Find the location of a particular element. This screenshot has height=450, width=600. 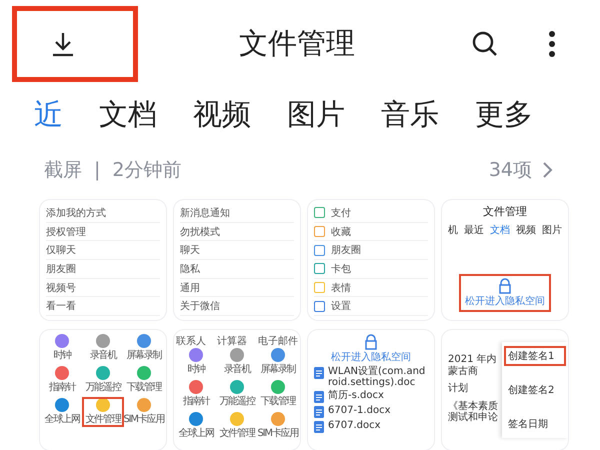

screenshot-thumbnail: 文件管理 机 最近 文档 视频 图片 松开进入隐私空间 is located at coordinates (505, 260).